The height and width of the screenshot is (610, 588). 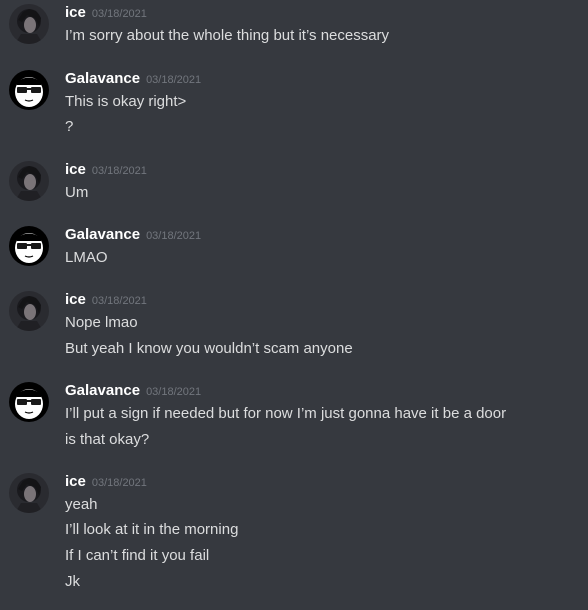 I want to click on message-text: If I can’t find it you fail, so click(x=137, y=555).